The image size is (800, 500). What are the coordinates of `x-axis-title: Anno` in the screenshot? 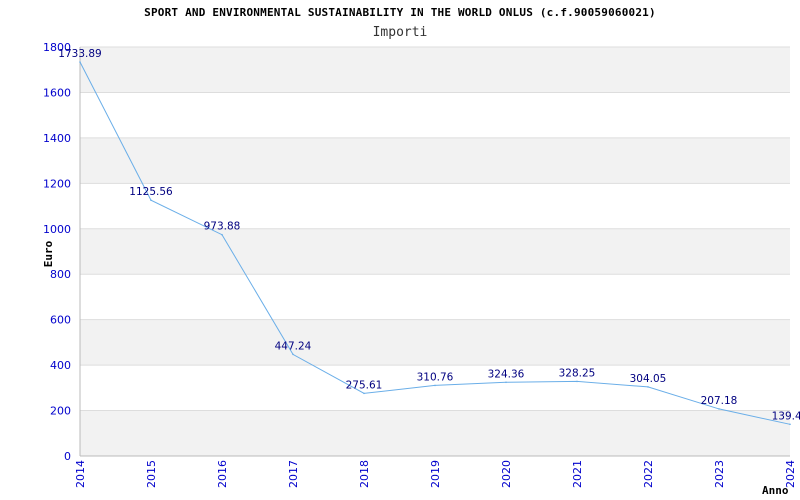 It's located at (775, 490).